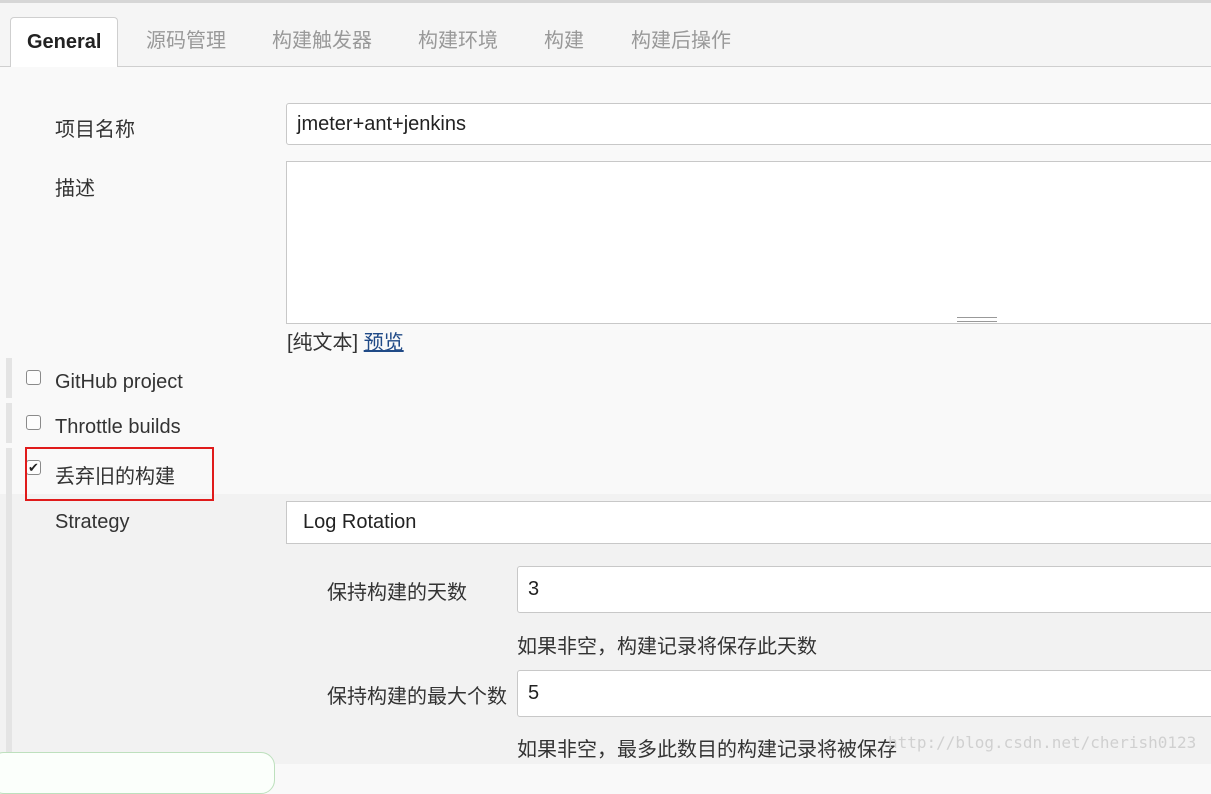  I want to click on strategy-select: Log Rotation, so click(748, 522).